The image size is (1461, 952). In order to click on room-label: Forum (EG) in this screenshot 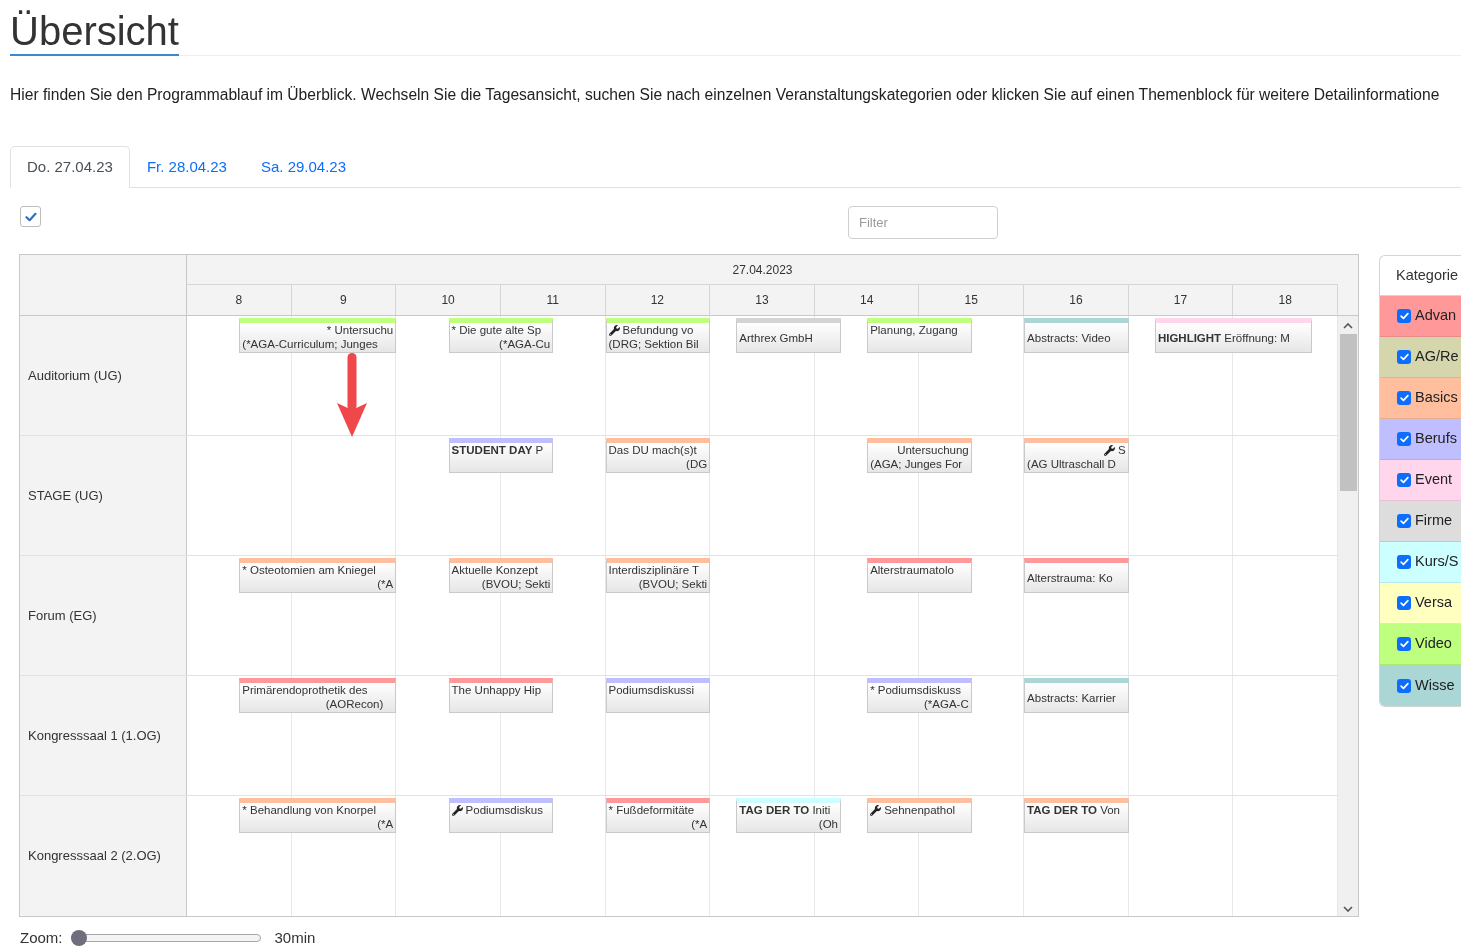, I will do `click(103, 615)`.